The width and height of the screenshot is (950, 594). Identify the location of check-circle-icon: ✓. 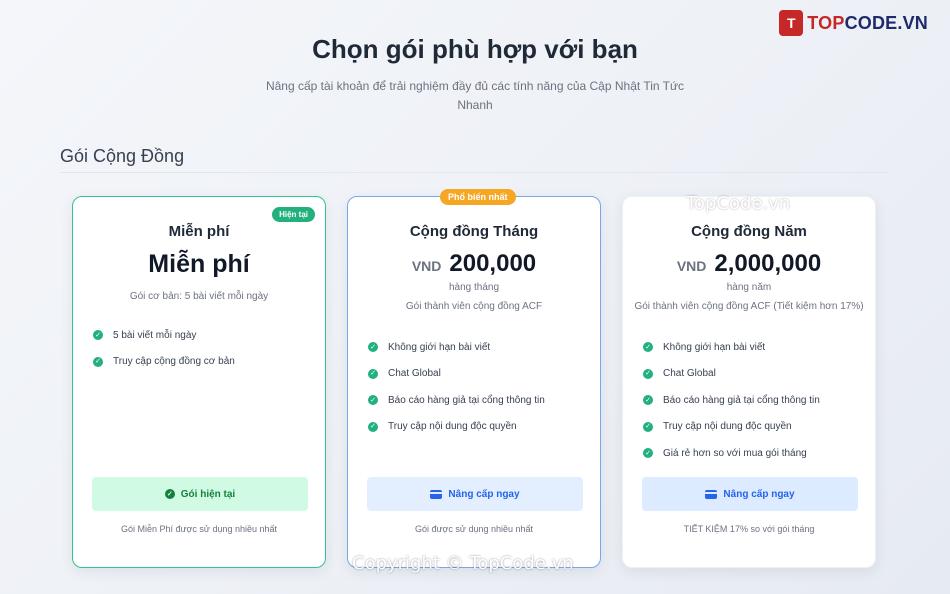
(169, 494).